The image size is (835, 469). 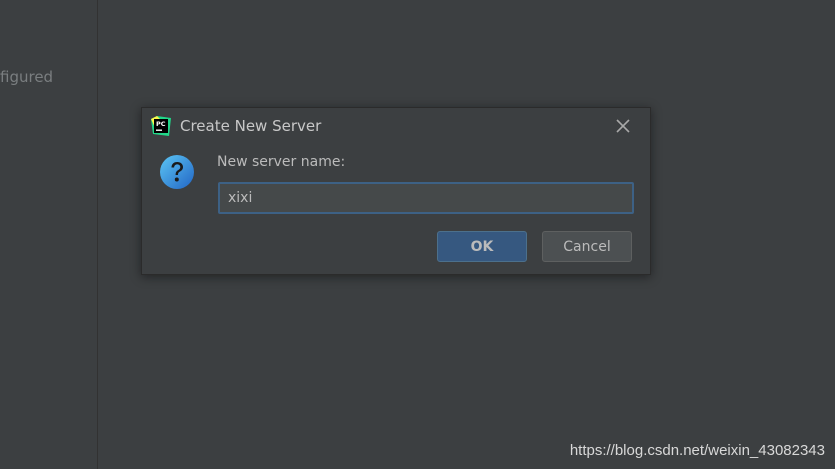 I want to click on server-name-input, so click(x=426, y=198).